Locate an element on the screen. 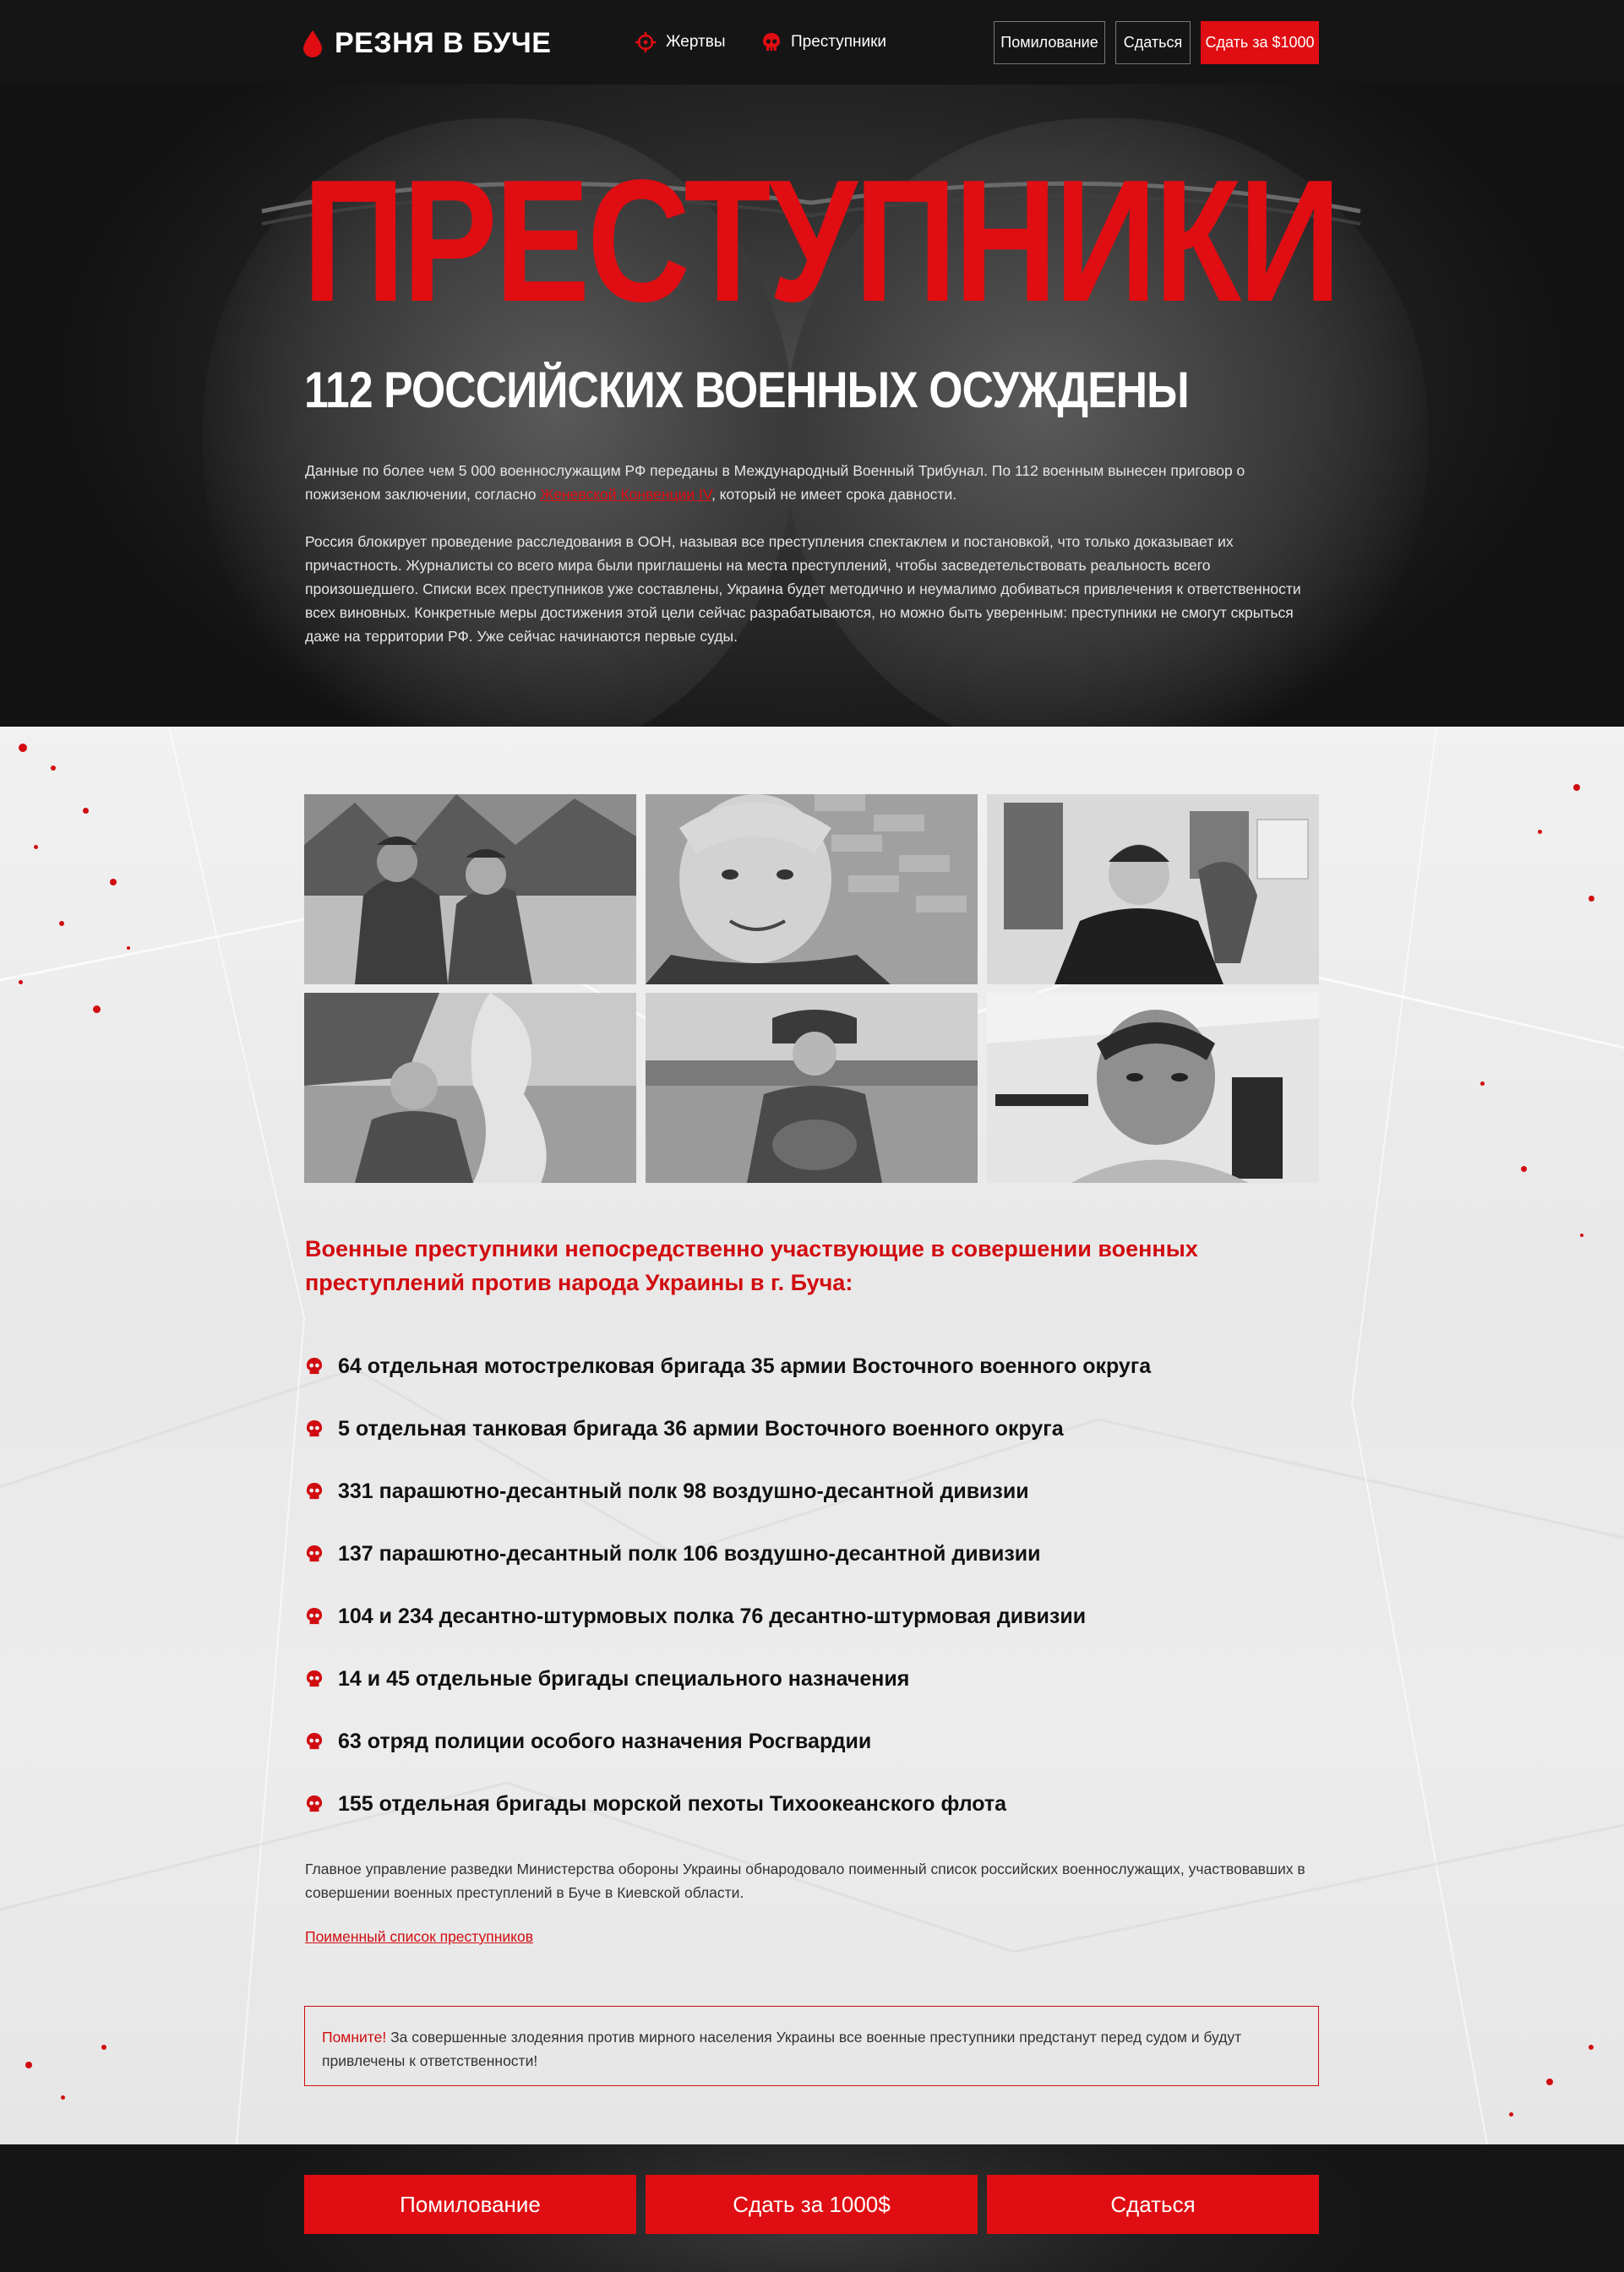 Image resolution: width=1624 pixels, height=2272 pixels. footer-surrender-for-reward-button: Сдать за 1000$ is located at coordinates (812, 2204).